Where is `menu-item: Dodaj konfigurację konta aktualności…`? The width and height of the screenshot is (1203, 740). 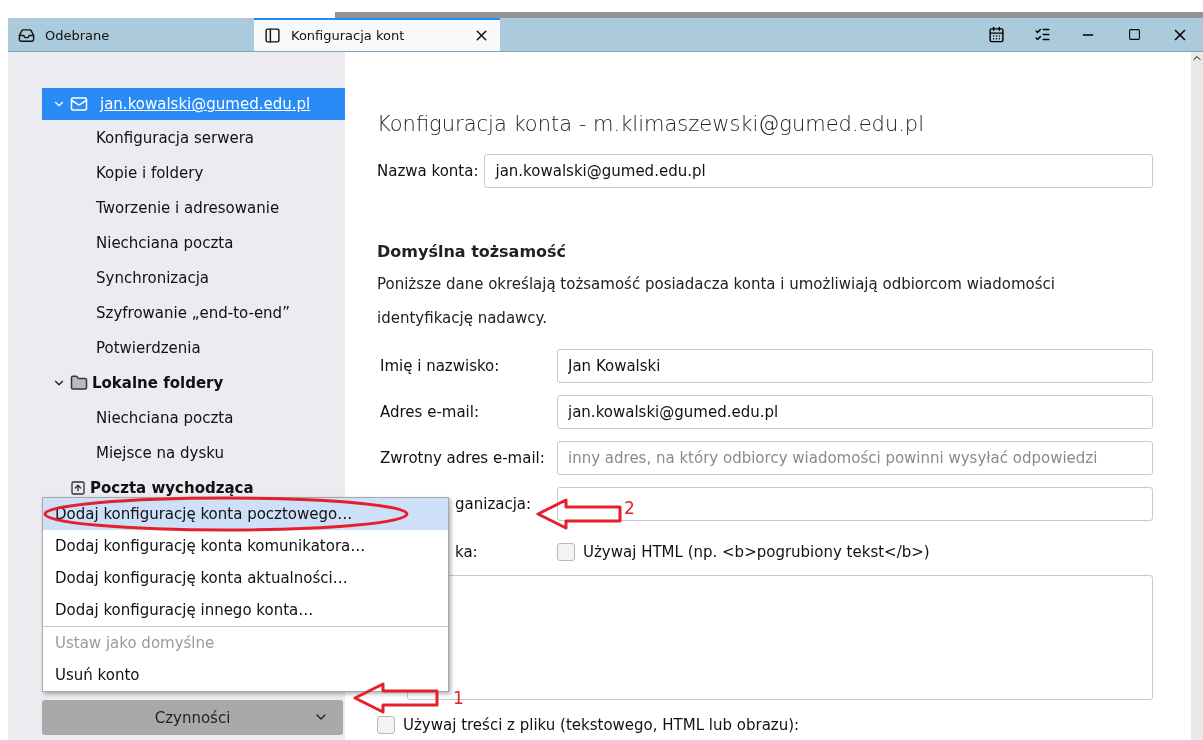
menu-item: Dodaj konfigurację konta aktualności… is located at coordinates (245, 578).